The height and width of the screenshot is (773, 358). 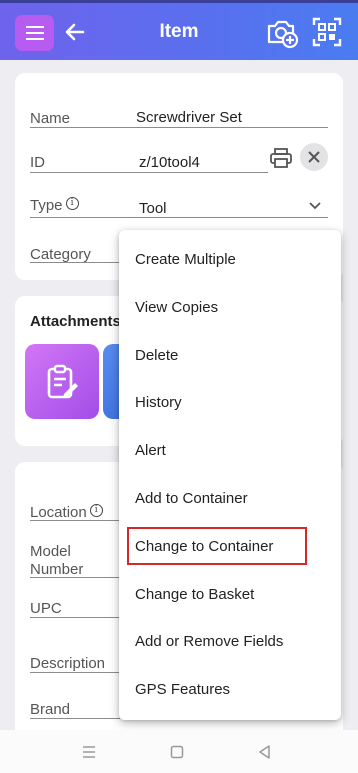 What do you see at coordinates (75, 577) in the screenshot?
I see `model-number-underline` at bounding box center [75, 577].